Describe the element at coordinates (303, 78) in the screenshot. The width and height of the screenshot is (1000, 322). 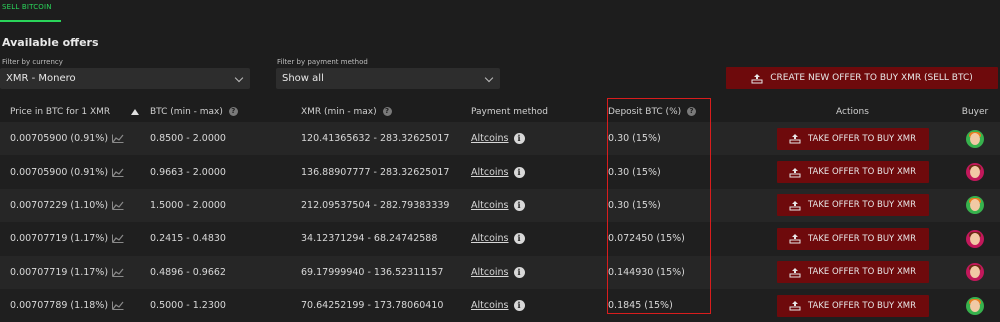
I see `payment-select-value: Show all` at that location.